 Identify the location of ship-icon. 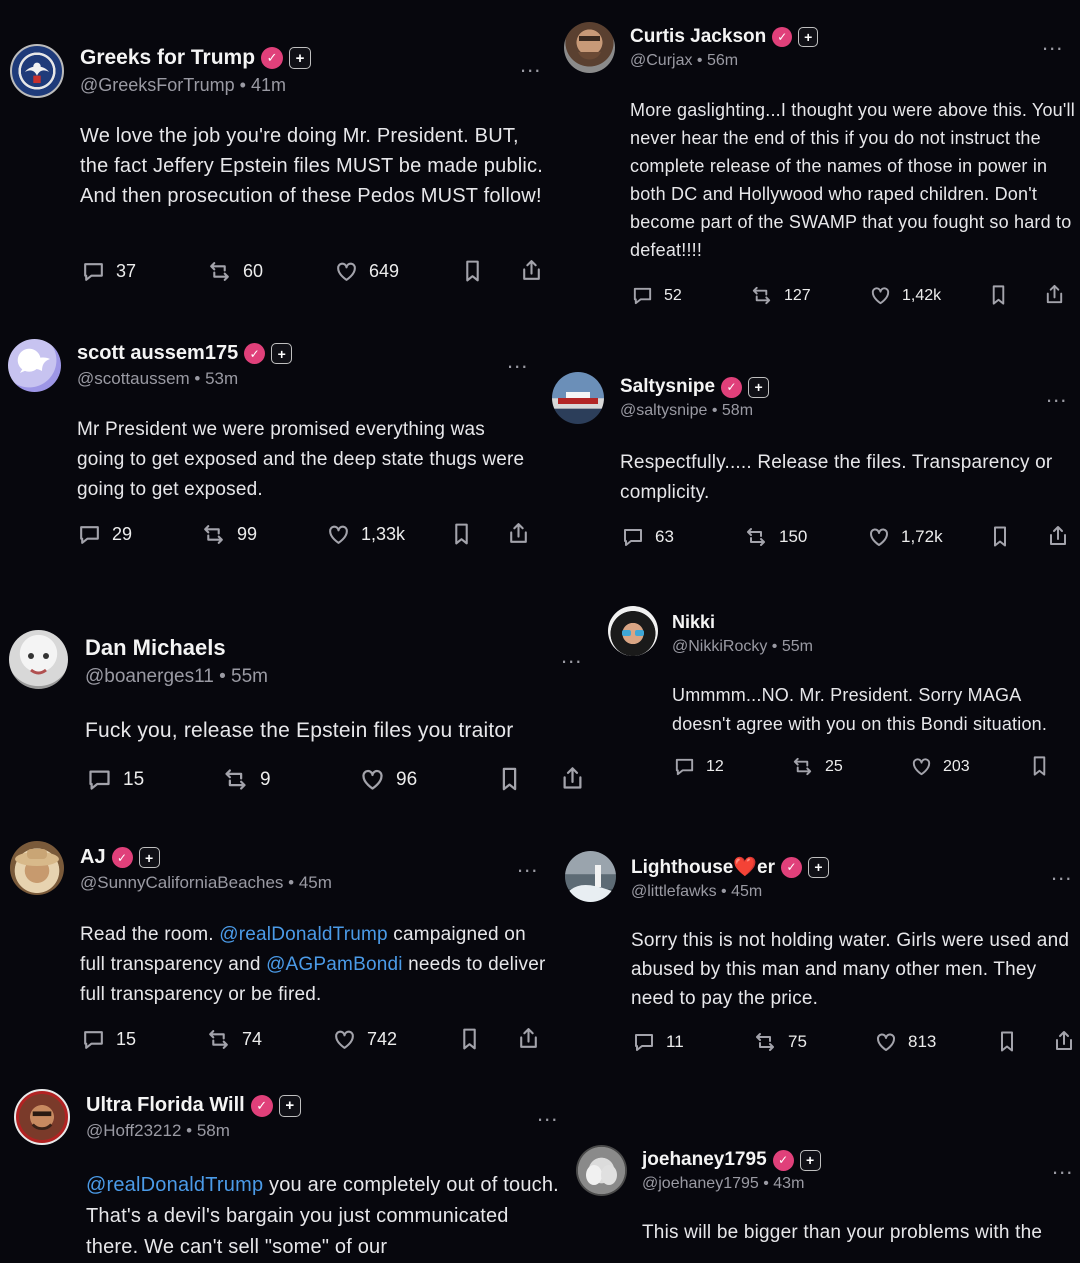
(578, 398).